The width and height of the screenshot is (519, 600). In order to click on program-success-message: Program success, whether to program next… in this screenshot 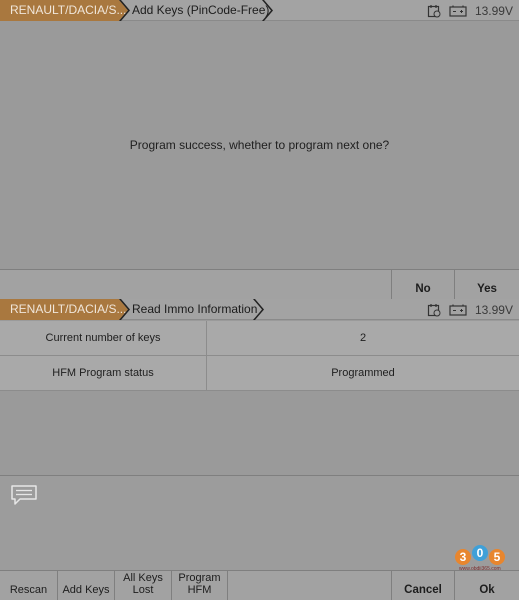, I will do `click(259, 144)`.